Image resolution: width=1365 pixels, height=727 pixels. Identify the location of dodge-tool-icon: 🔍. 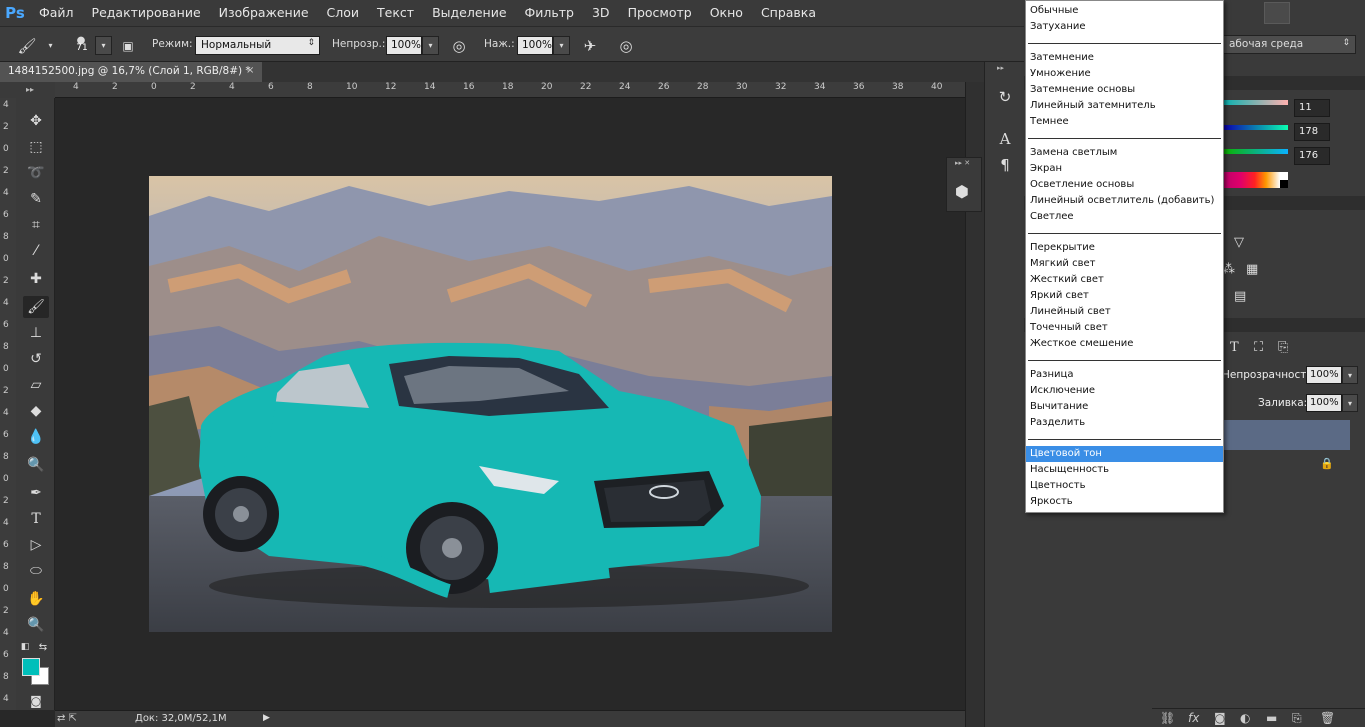
(36, 465).